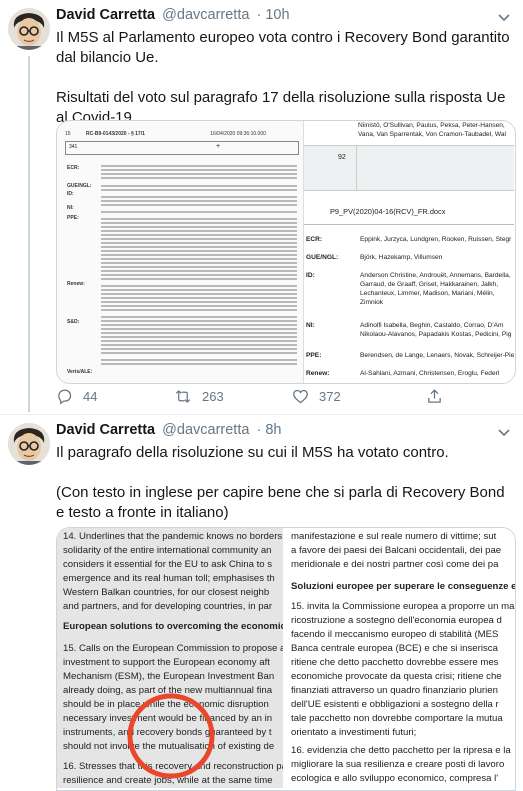 The height and width of the screenshot is (791, 523). I want to click on share-icon, so click(434, 395).